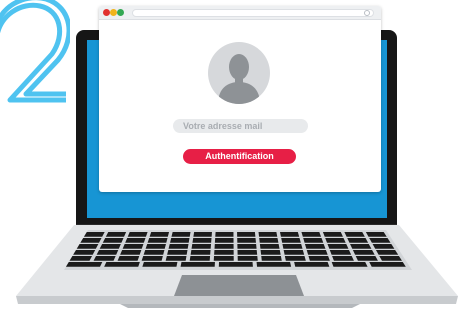  What do you see at coordinates (223, 126) in the screenshot?
I see `email-placeholder: Votre adresse mail` at bounding box center [223, 126].